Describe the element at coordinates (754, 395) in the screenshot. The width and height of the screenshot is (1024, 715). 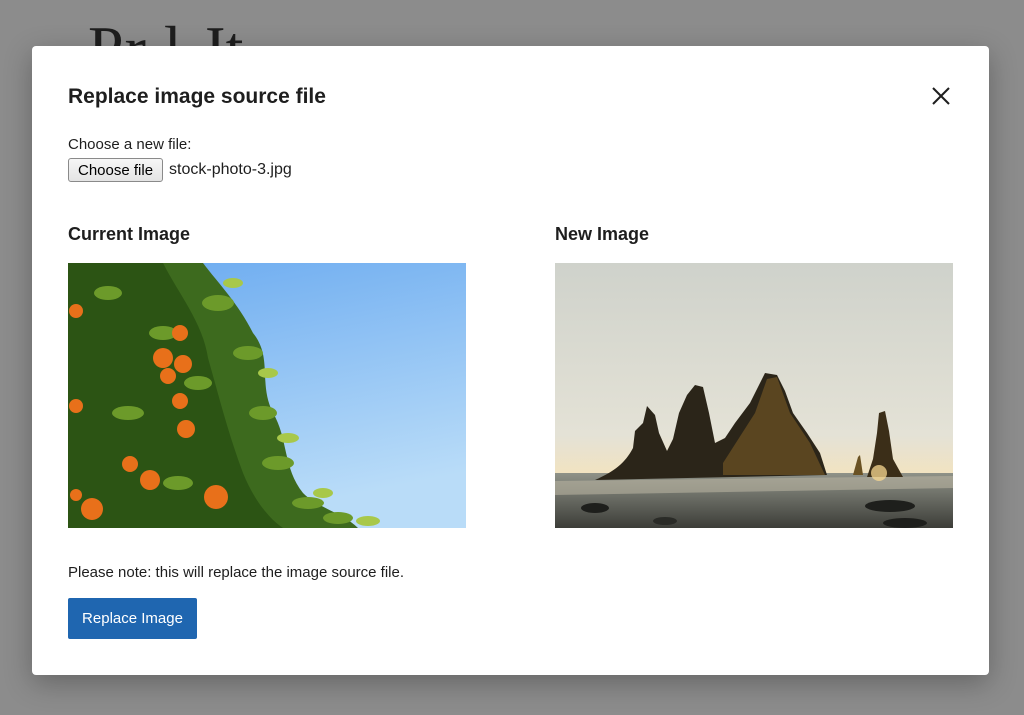
I see `new-image` at that location.